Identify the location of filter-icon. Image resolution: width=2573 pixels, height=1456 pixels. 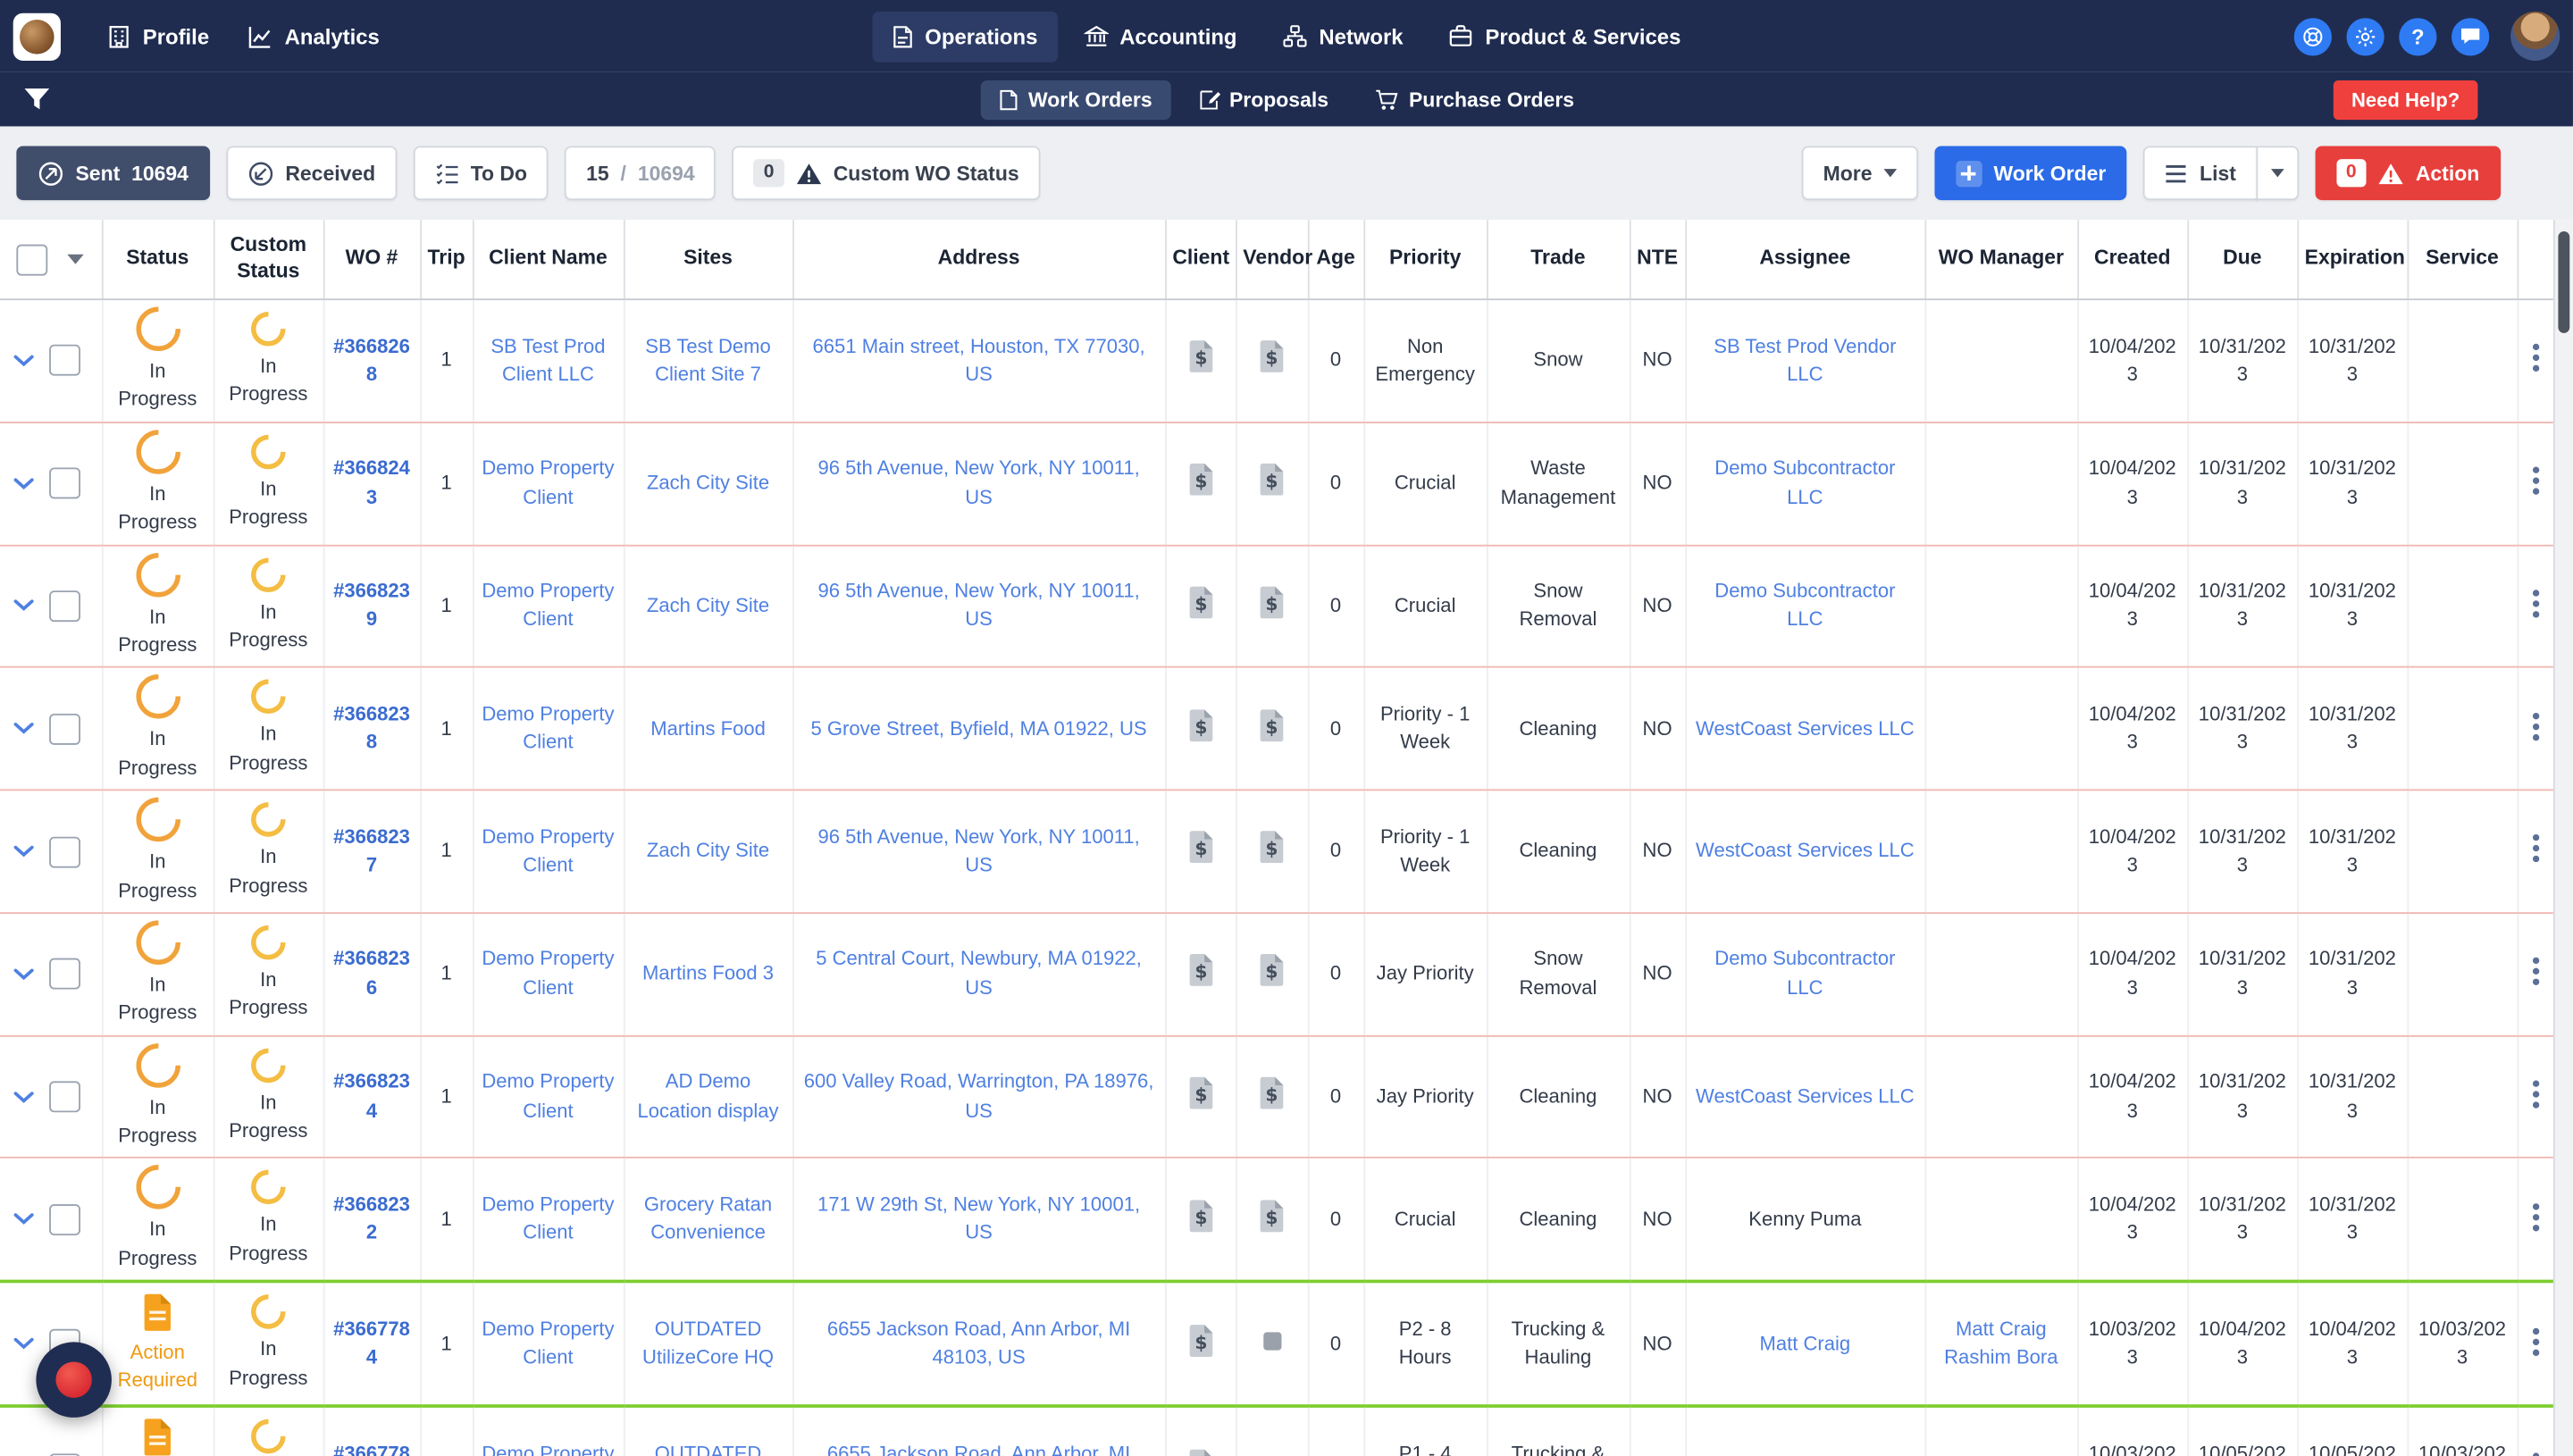
(37, 99).